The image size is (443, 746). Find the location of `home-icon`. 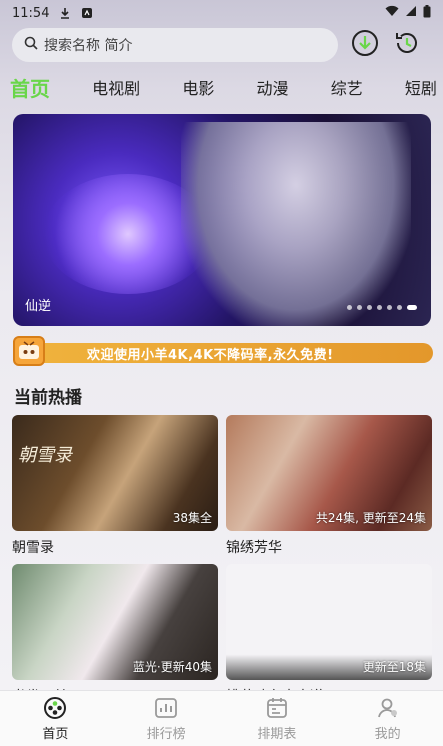

home-icon is located at coordinates (55, 708).